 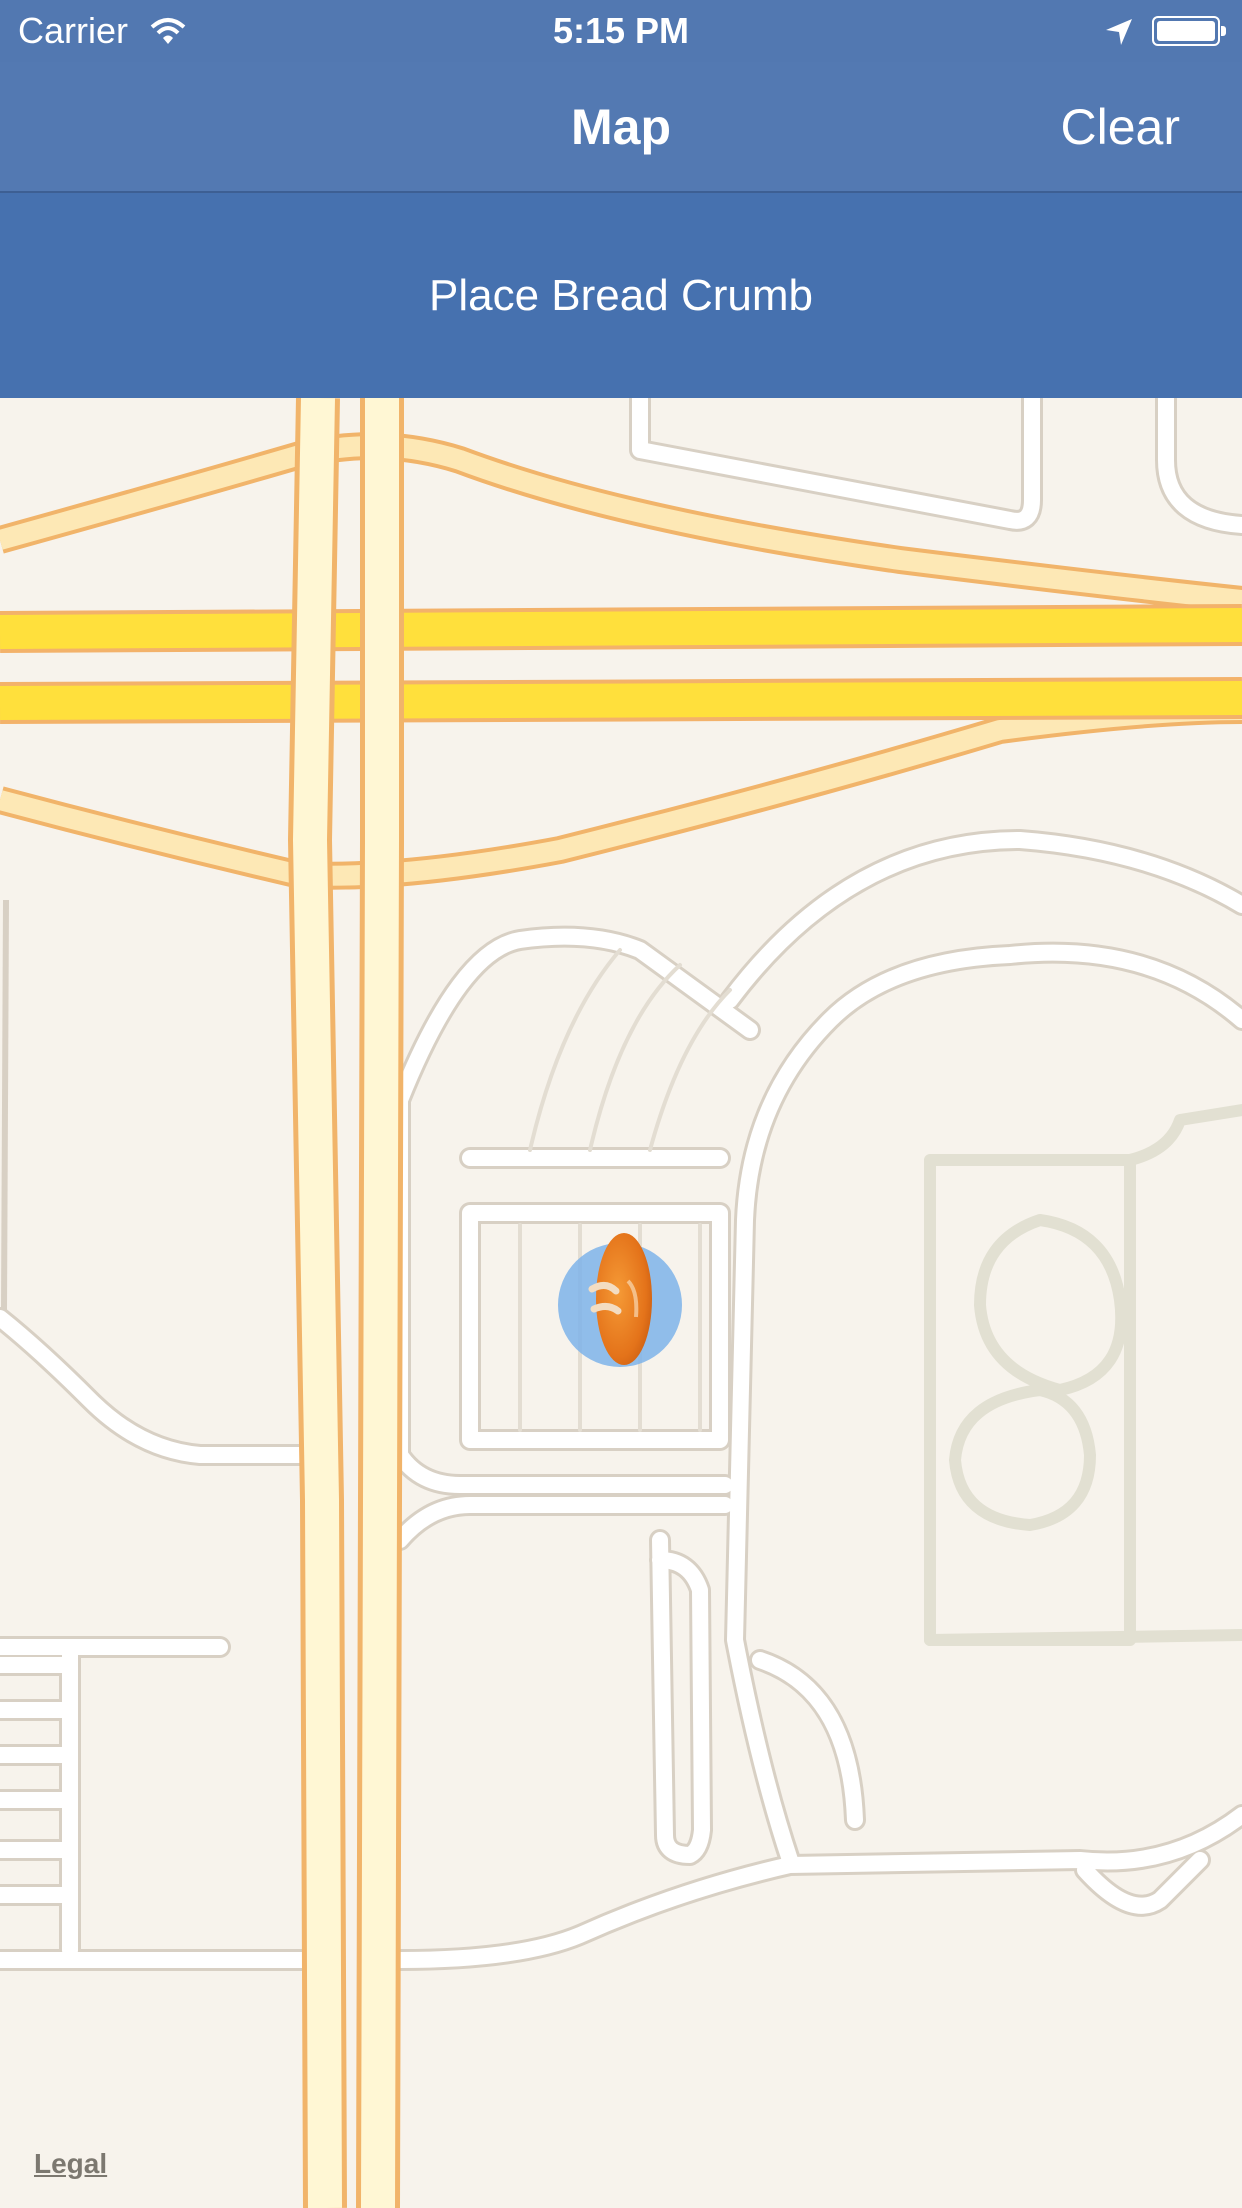 What do you see at coordinates (1119, 35) in the screenshot?
I see `location-arrow-icon` at bounding box center [1119, 35].